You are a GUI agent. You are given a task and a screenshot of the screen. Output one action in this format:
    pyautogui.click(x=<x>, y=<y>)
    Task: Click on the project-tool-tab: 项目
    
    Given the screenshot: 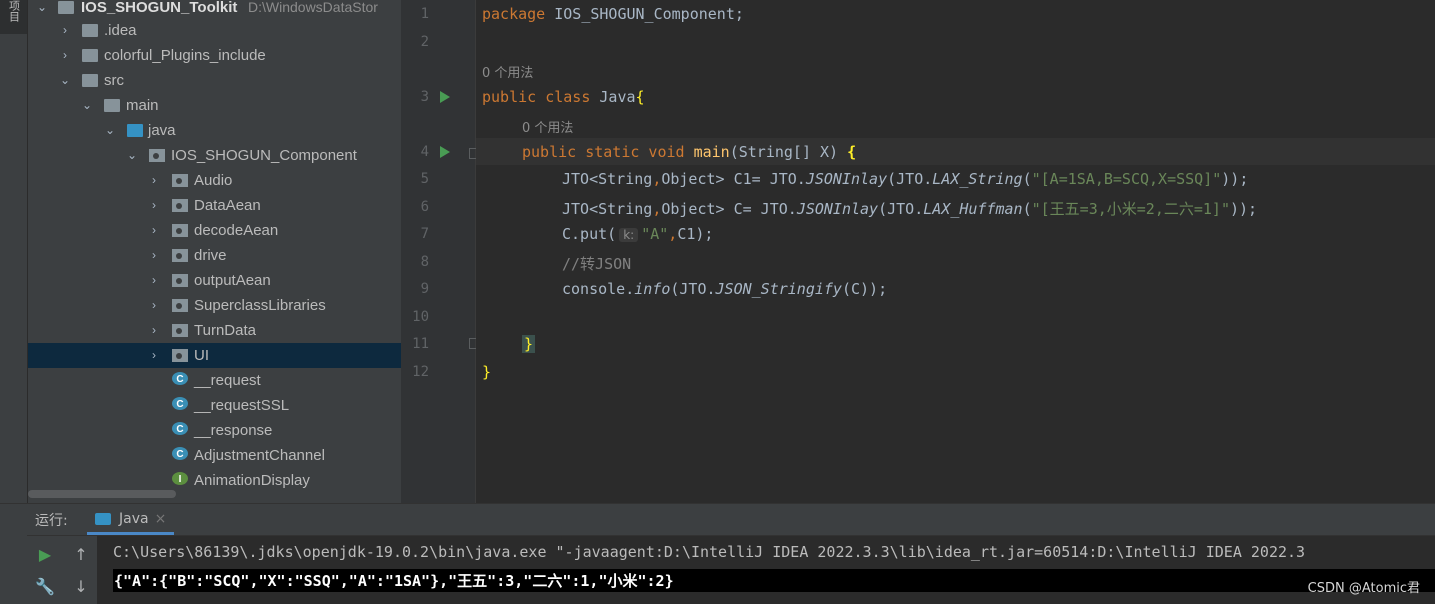 What is the action you would take?
    pyautogui.click(x=13, y=17)
    